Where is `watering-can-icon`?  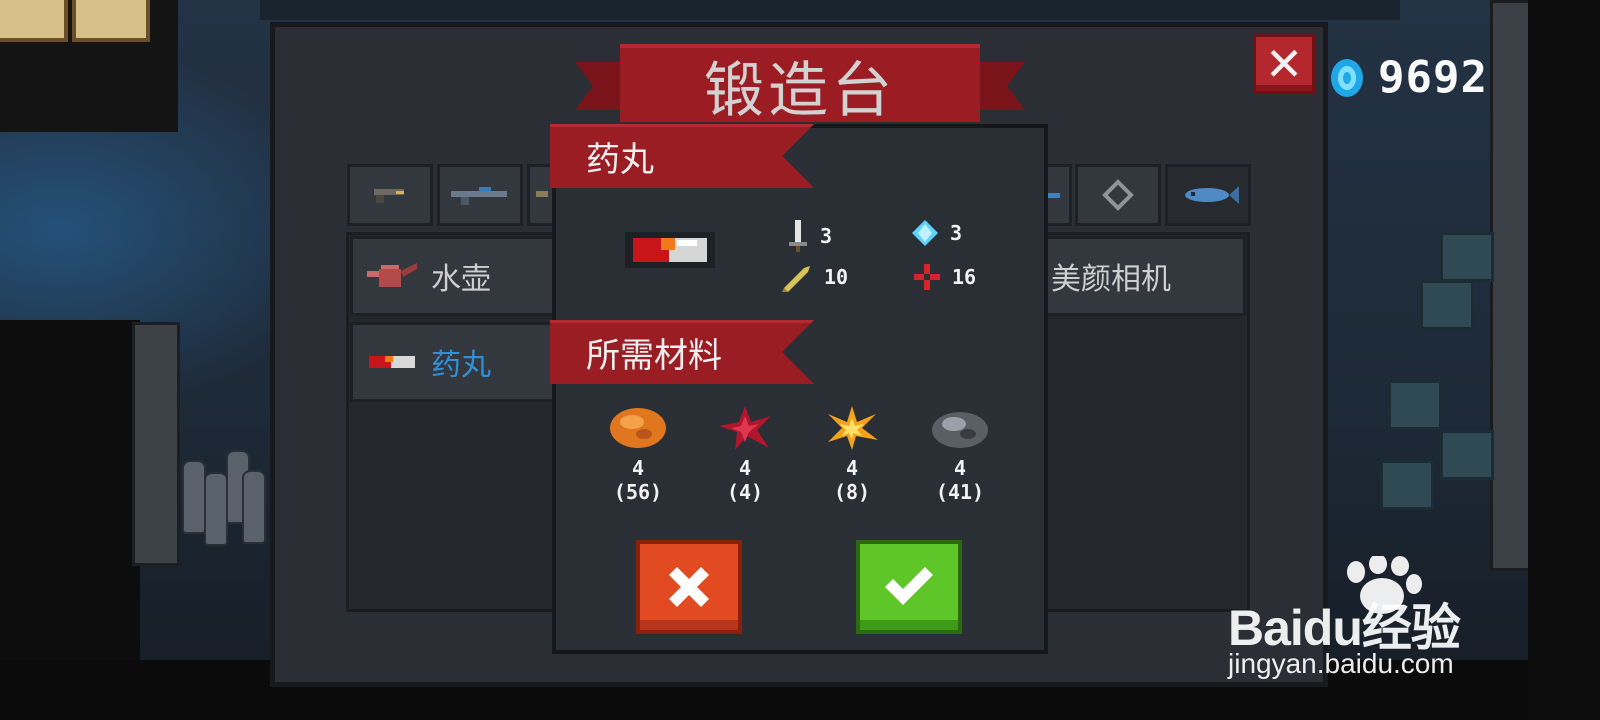
watering-can-icon is located at coordinates (392, 275).